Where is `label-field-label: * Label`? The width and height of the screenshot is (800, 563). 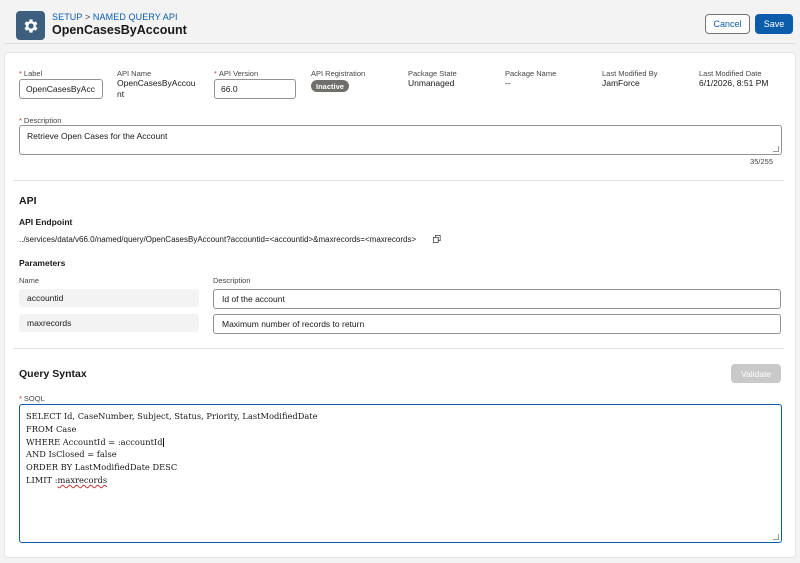
label-field-label: * Label is located at coordinates (31, 73).